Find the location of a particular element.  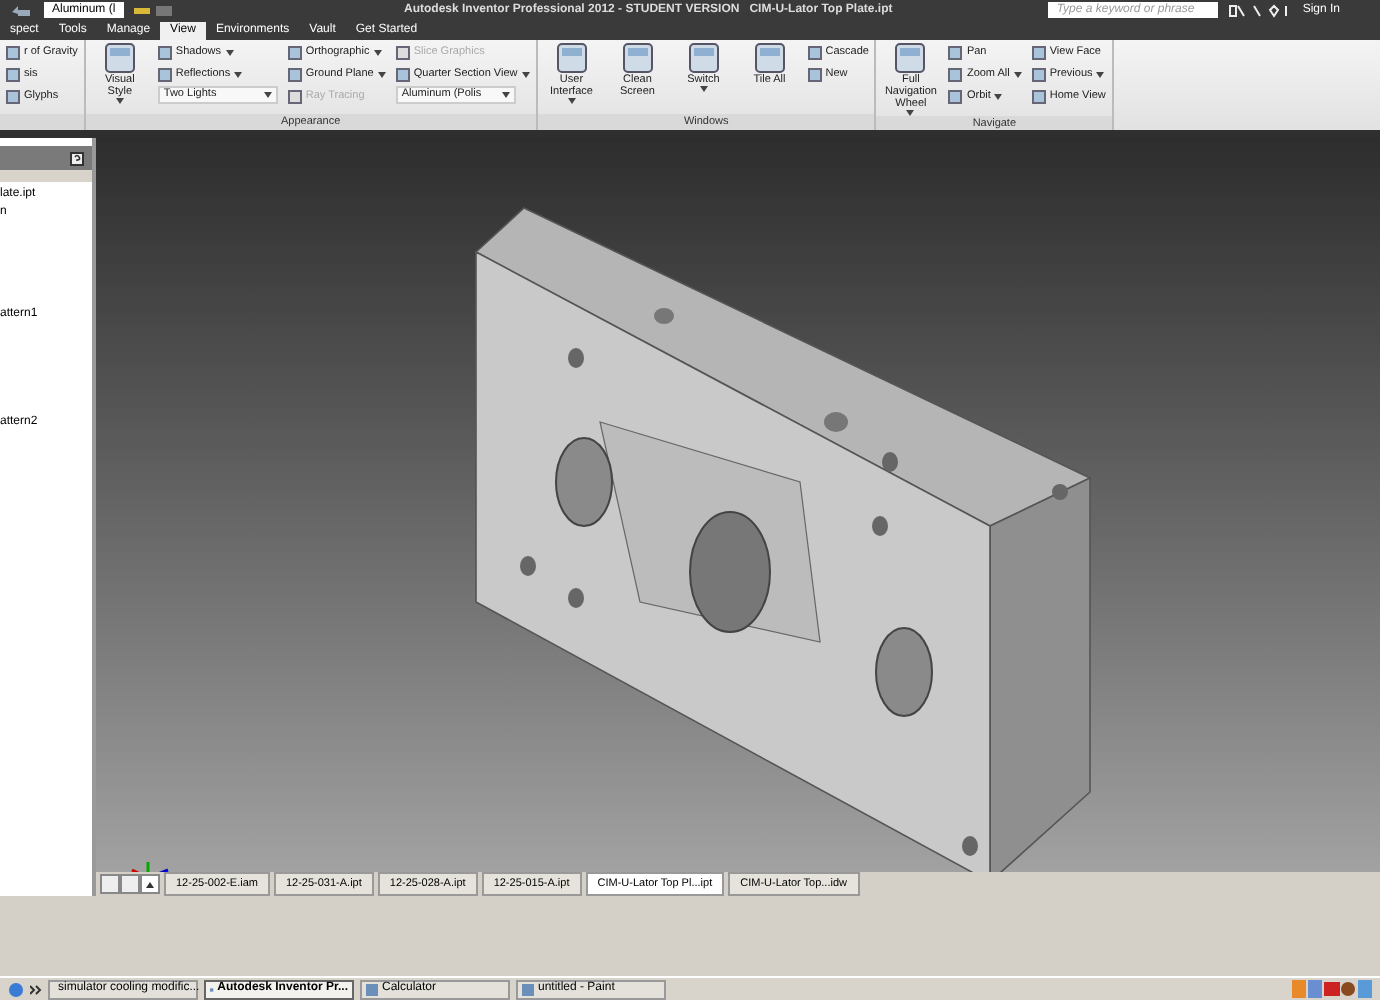

tab-navigation-icon is located at coordinates (130, 884).